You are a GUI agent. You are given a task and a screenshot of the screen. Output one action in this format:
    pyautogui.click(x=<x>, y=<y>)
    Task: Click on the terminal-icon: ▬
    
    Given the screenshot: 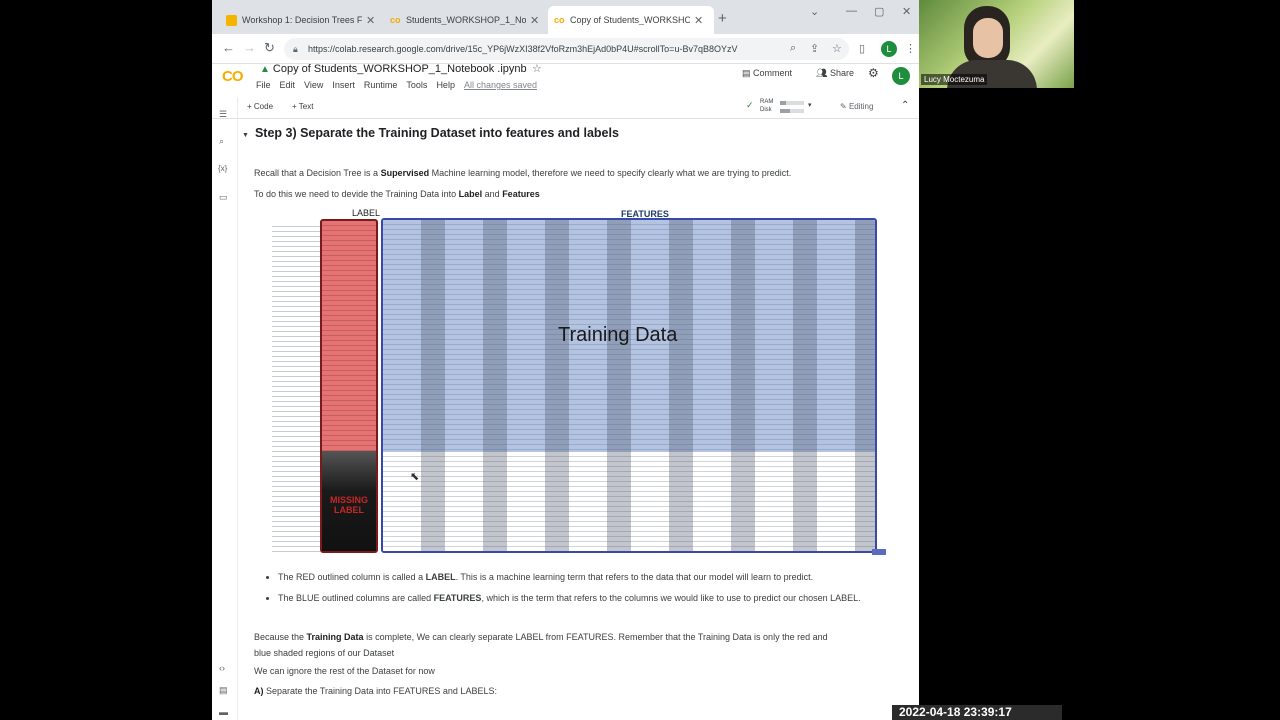 What is the action you would take?
    pyautogui.click(x=223, y=712)
    